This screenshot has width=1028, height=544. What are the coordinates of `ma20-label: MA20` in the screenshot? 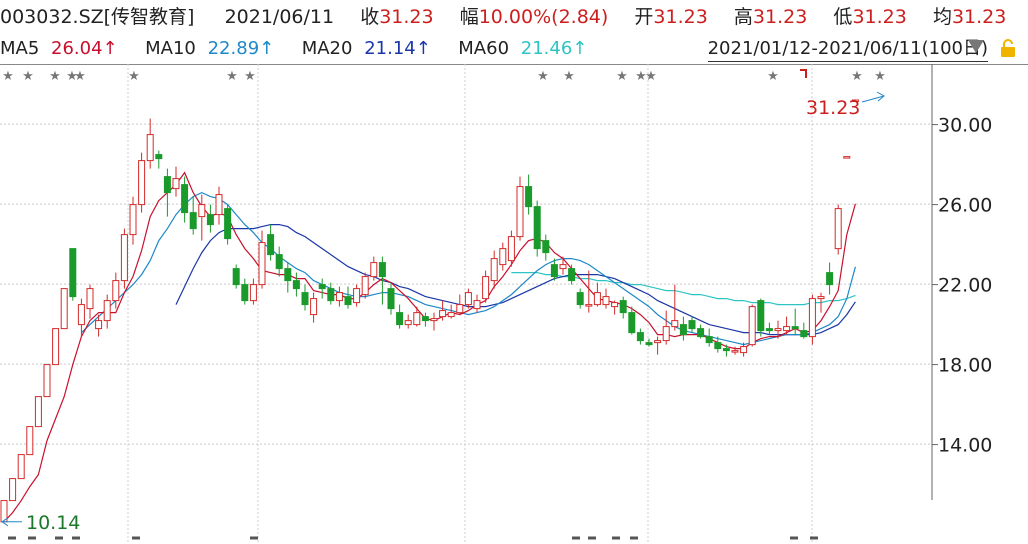 It's located at (327, 48).